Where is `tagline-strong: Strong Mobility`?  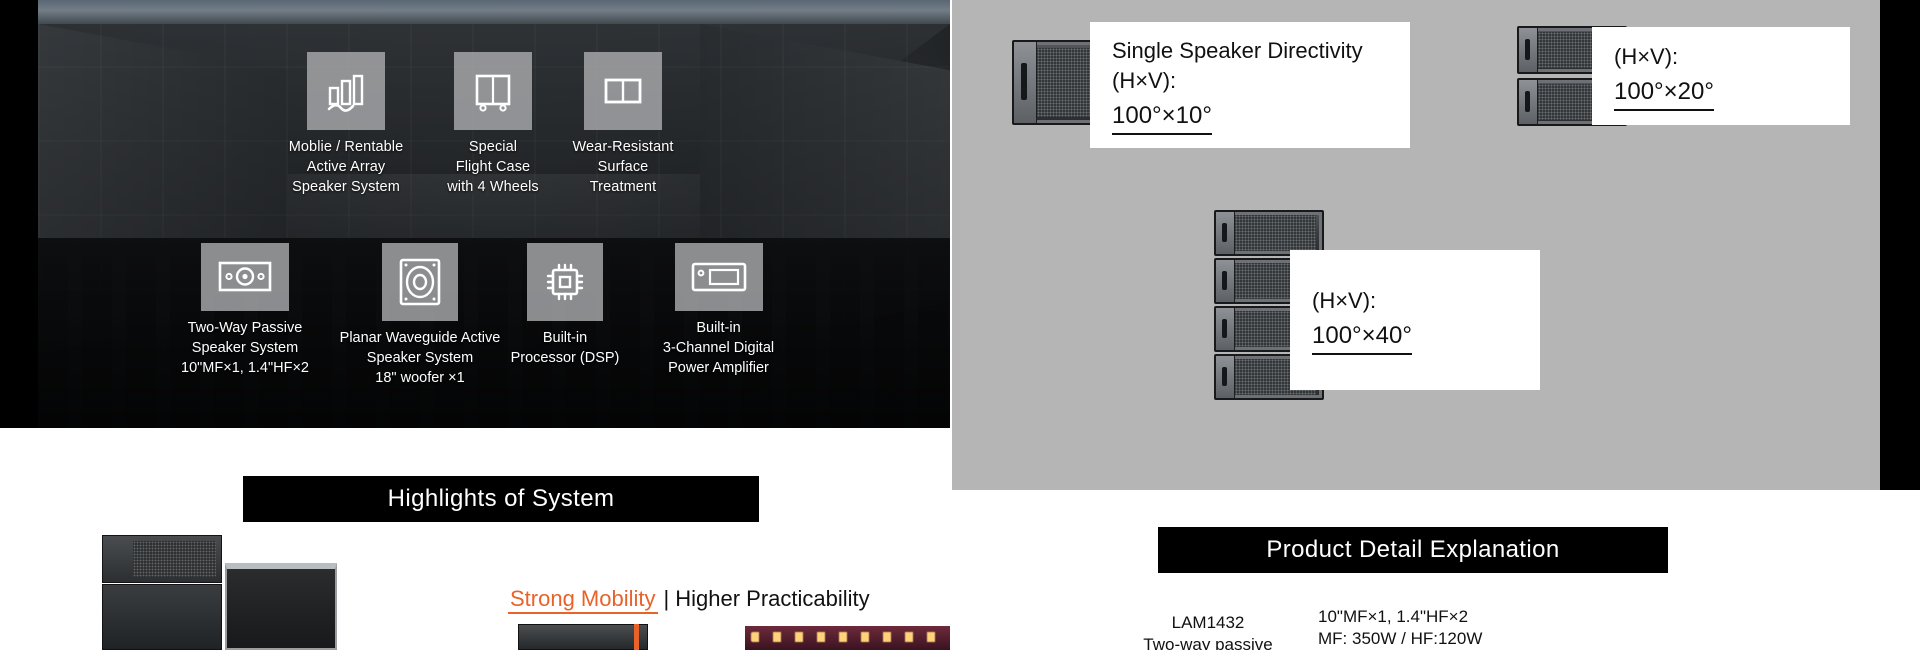 tagline-strong: Strong Mobility is located at coordinates (583, 600).